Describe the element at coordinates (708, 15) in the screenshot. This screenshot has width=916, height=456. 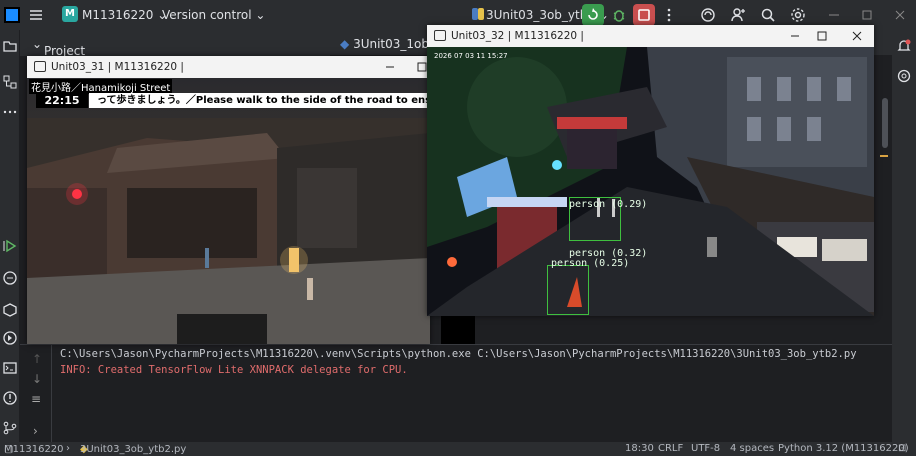
I see `ai-assistant-icon` at that location.